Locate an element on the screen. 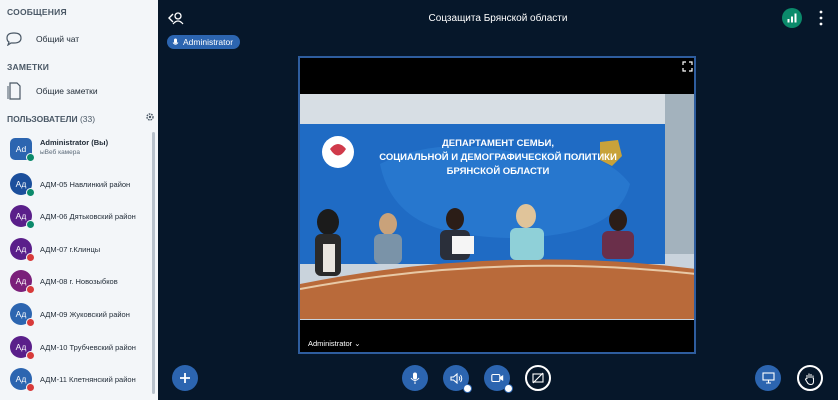  public-chat-item: Общий чат is located at coordinates (78, 39).